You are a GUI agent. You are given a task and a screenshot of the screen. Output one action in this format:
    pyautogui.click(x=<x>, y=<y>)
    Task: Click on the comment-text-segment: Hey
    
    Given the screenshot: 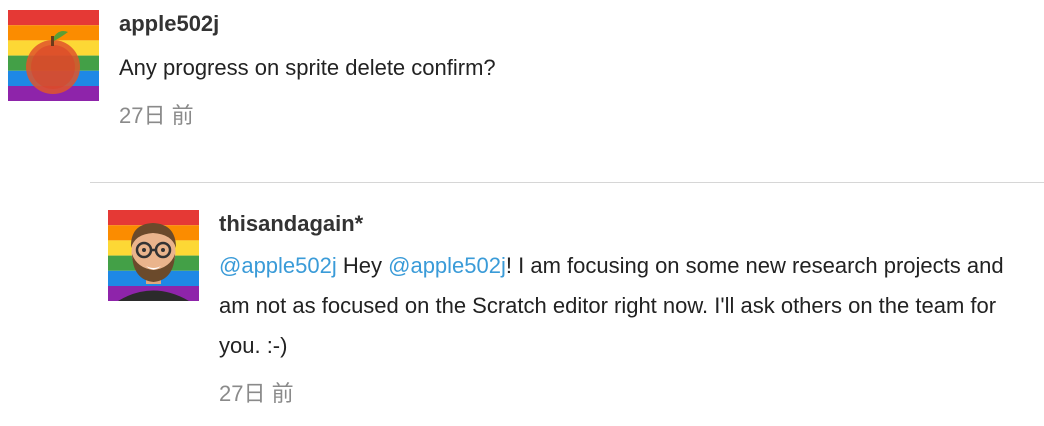 What is the action you would take?
    pyautogui.click(x=362, y=265)
    